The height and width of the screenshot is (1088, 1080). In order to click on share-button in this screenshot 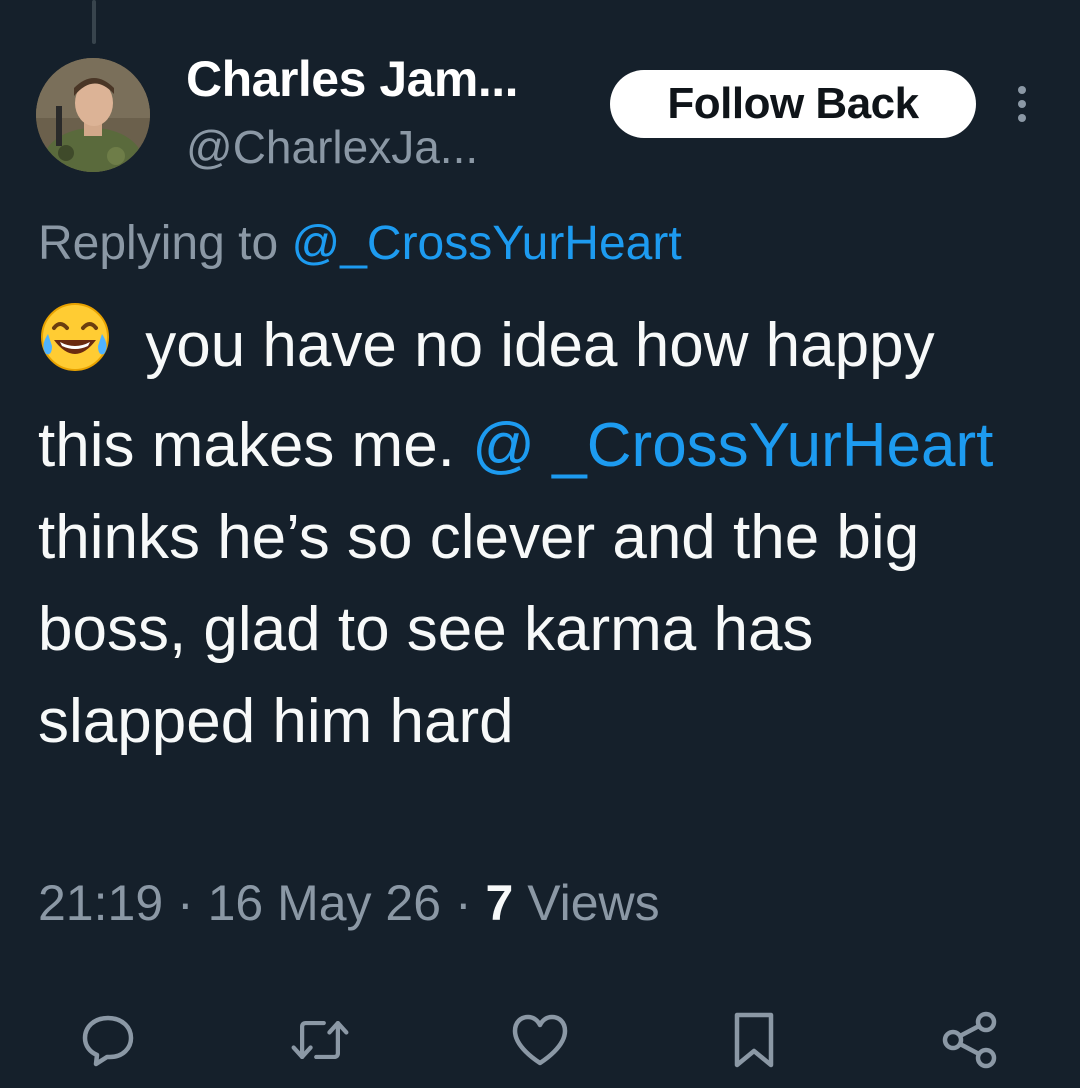, I will do `click(970, 1040)`.